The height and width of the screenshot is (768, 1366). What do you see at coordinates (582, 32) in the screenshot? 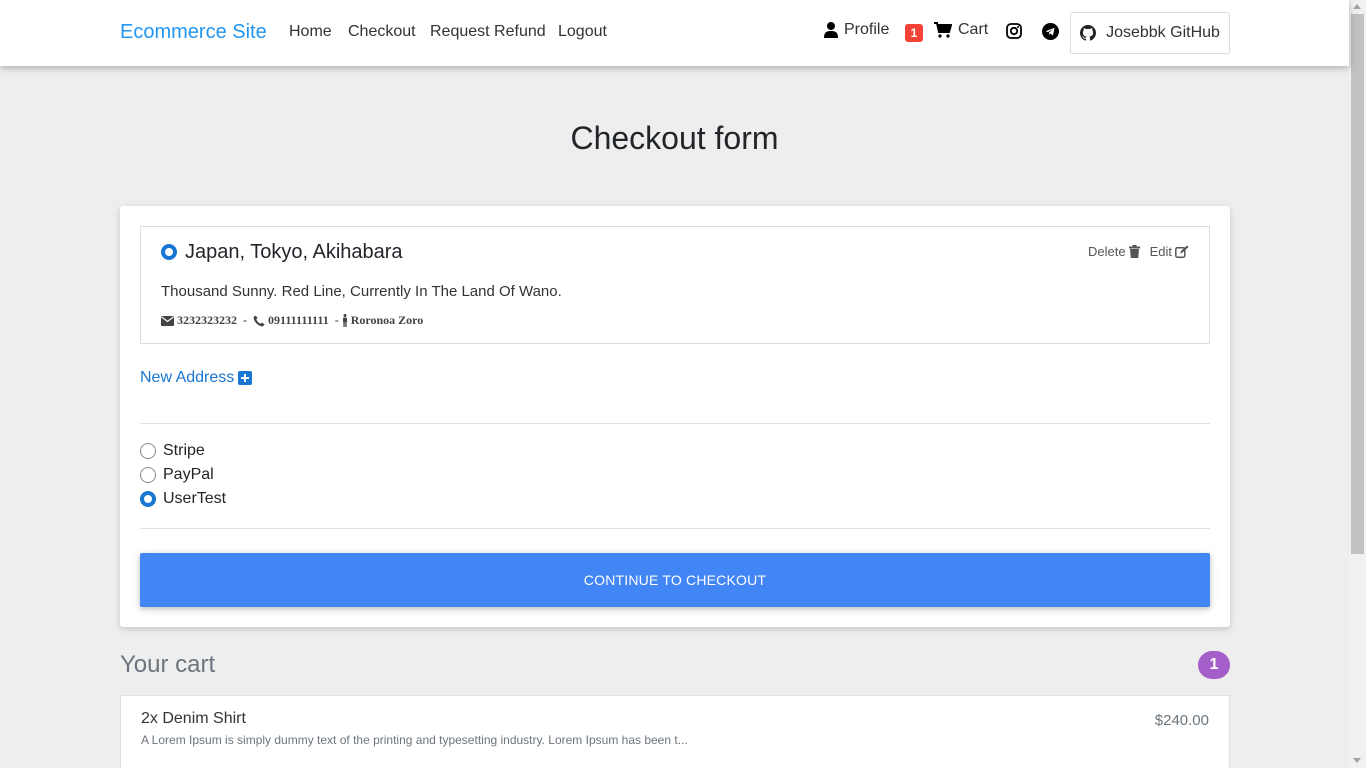
I see `nav-link-logout: Logout` at bounding box center [582, 32].